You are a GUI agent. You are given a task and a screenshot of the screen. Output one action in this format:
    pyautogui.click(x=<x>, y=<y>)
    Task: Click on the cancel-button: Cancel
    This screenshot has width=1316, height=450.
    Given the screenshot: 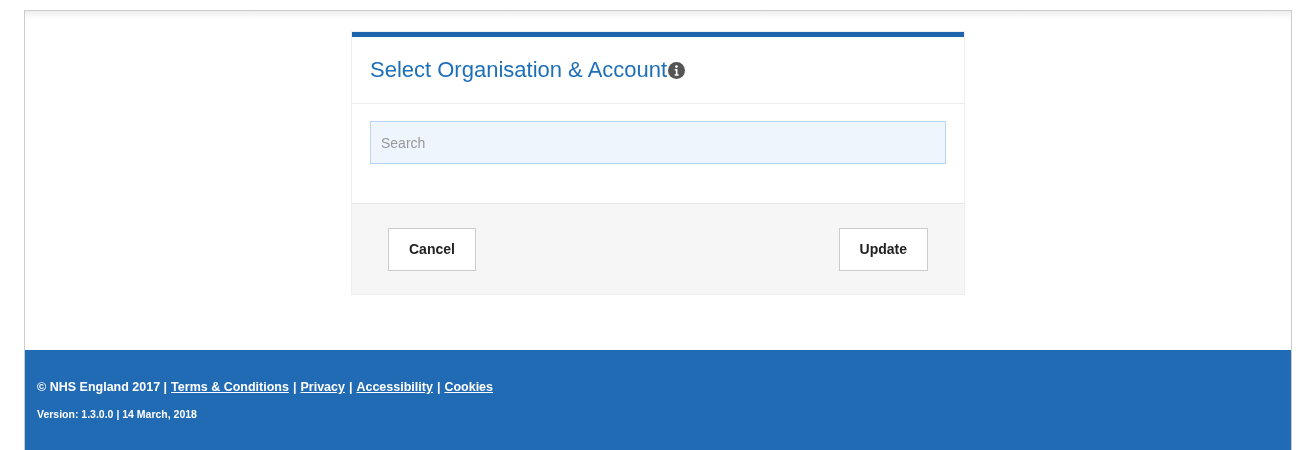 What is the action you would take?
    pyautogui.click(x=432, y=249)
    